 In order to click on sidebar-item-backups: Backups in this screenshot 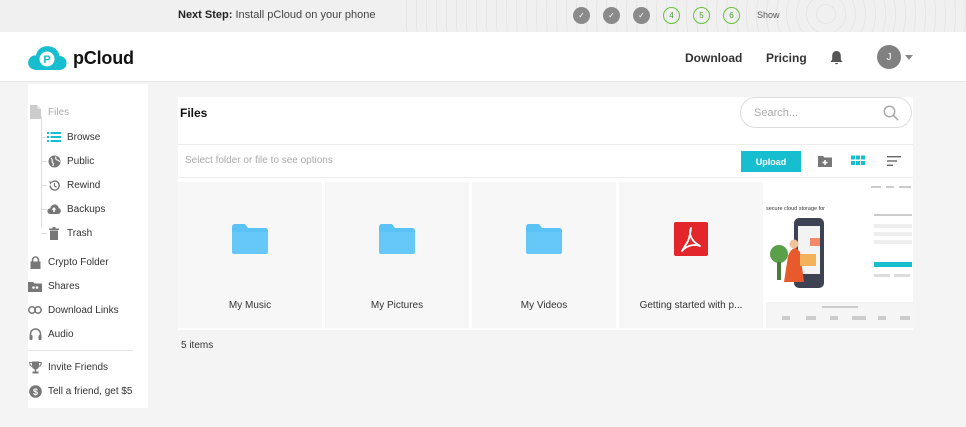, I will do `click(76, 209)`.